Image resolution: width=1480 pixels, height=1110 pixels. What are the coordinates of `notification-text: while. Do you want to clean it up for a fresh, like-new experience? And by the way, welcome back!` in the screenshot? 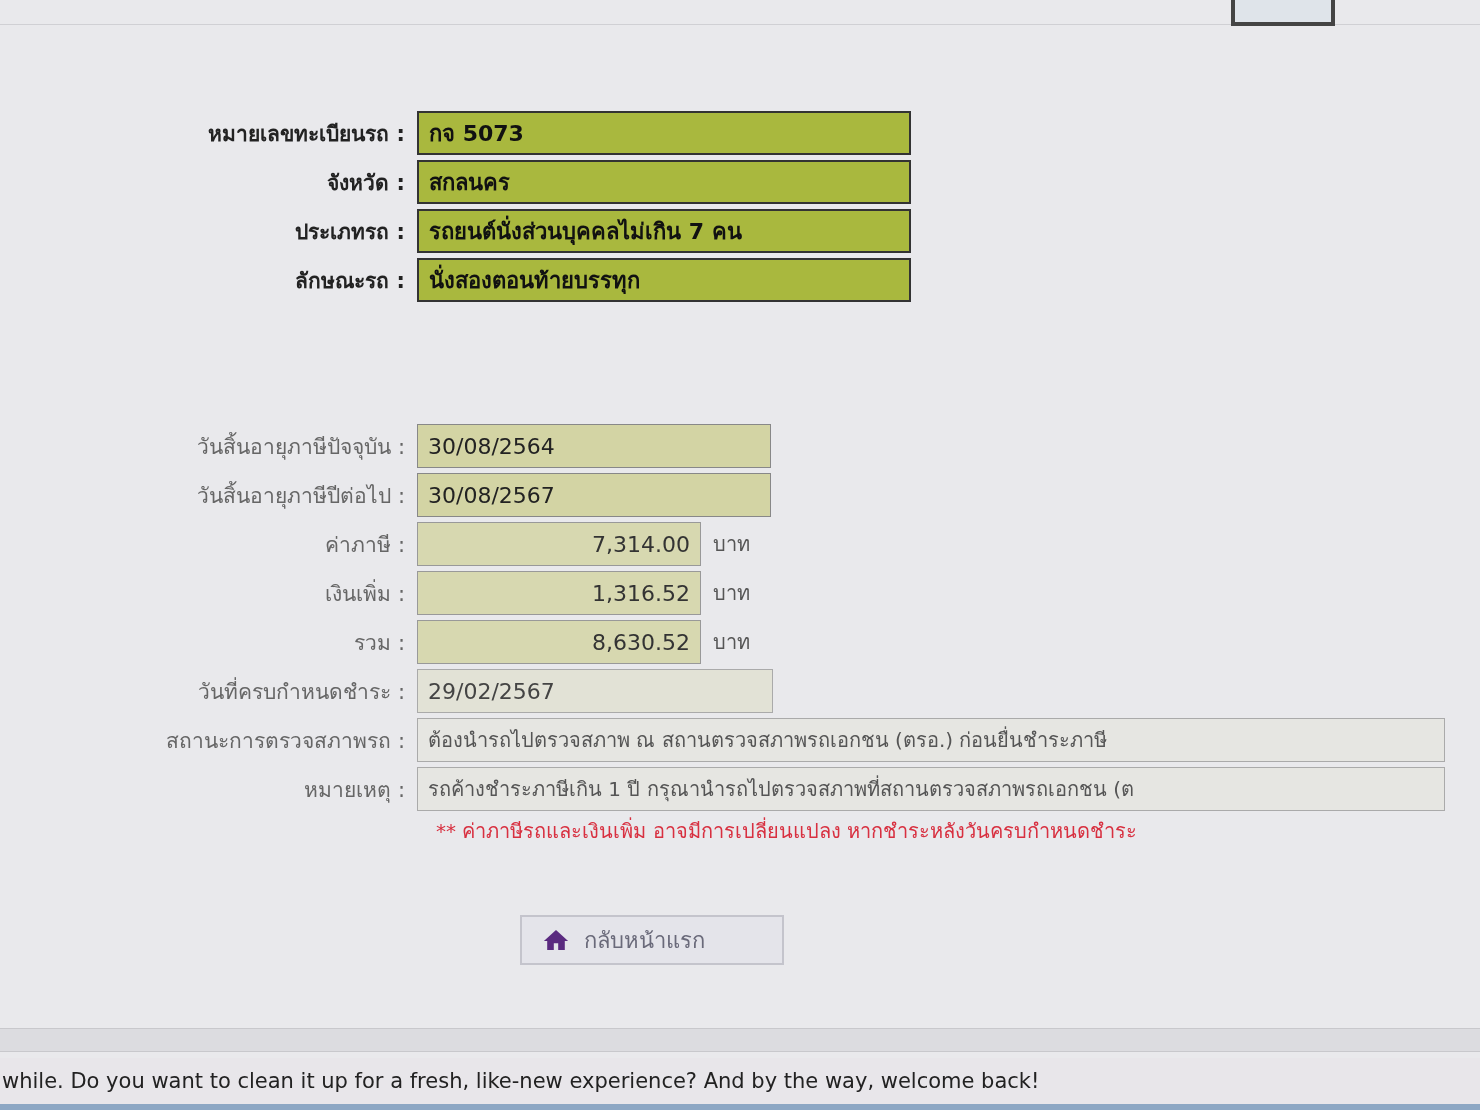 It's located at (521, 1081).